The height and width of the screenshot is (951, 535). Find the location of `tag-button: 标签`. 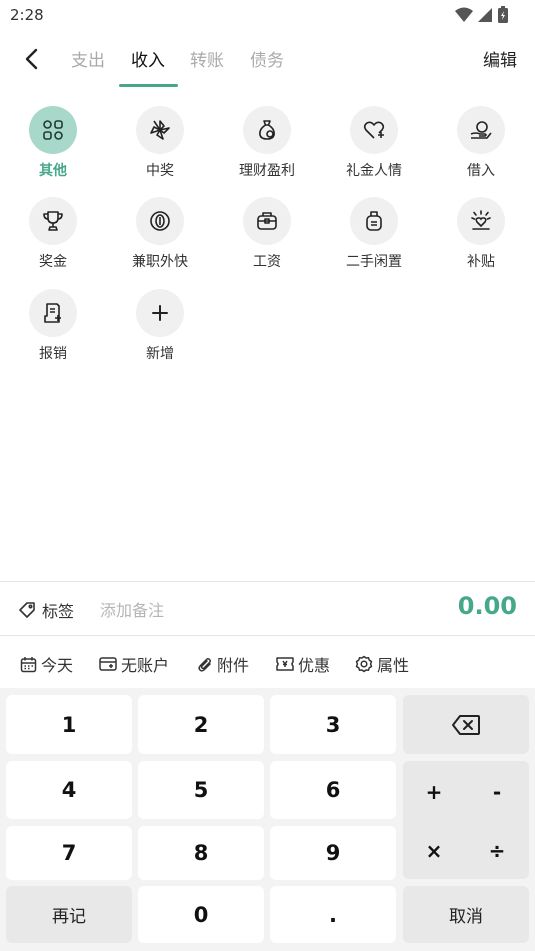

tag-button: 标签 is located at coordinates (46, 610).